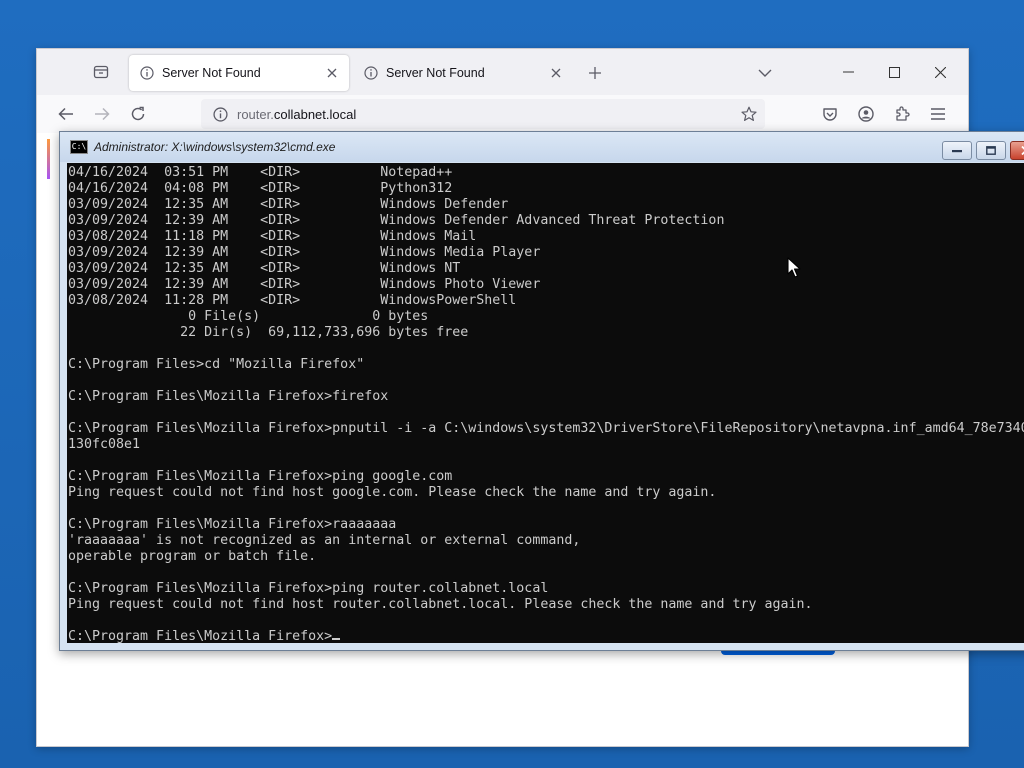 The height and width of the screenshot is (768, 1024). I want to click on console-line: C:\Program Files\Mozilla Firefox>firefox, so click(228, 396).